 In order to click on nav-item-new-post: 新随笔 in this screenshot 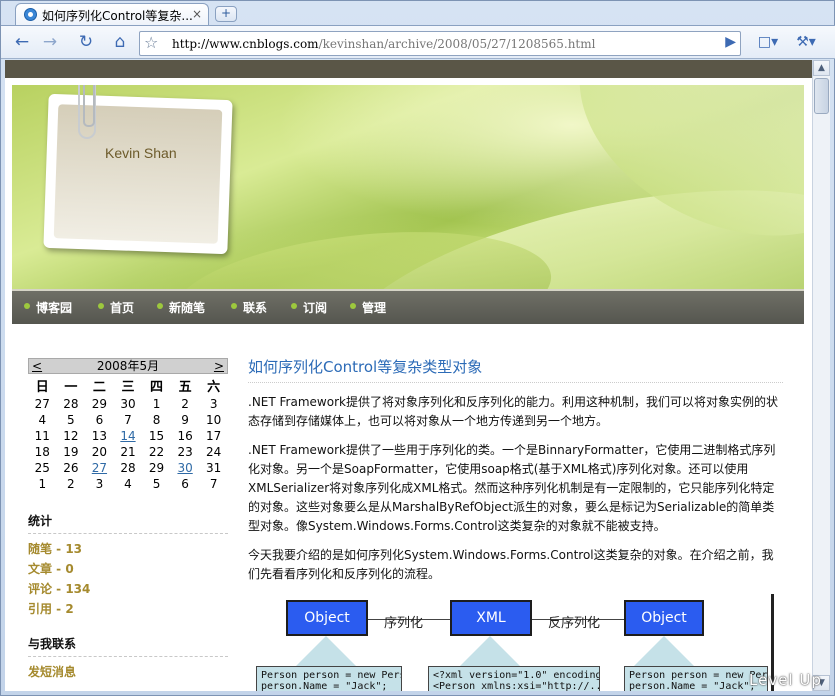, I will do `click(181, 307)`.